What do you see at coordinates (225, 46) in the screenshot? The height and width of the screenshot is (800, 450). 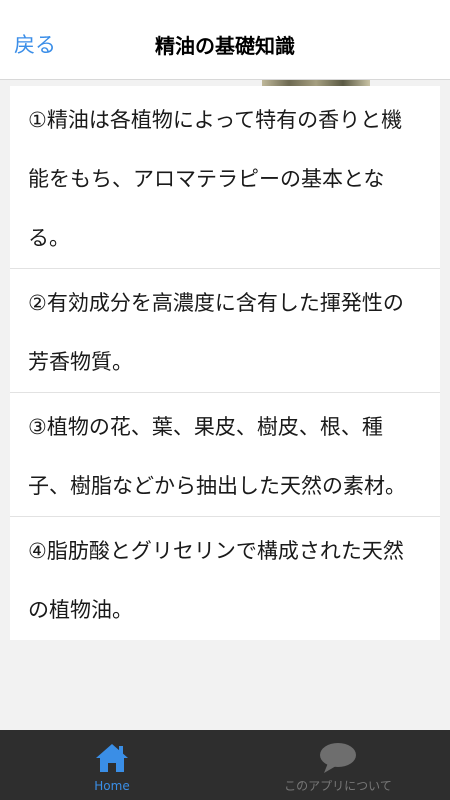 I see `page-title: 精油の基礎知識` at bounding box center [225, 46].